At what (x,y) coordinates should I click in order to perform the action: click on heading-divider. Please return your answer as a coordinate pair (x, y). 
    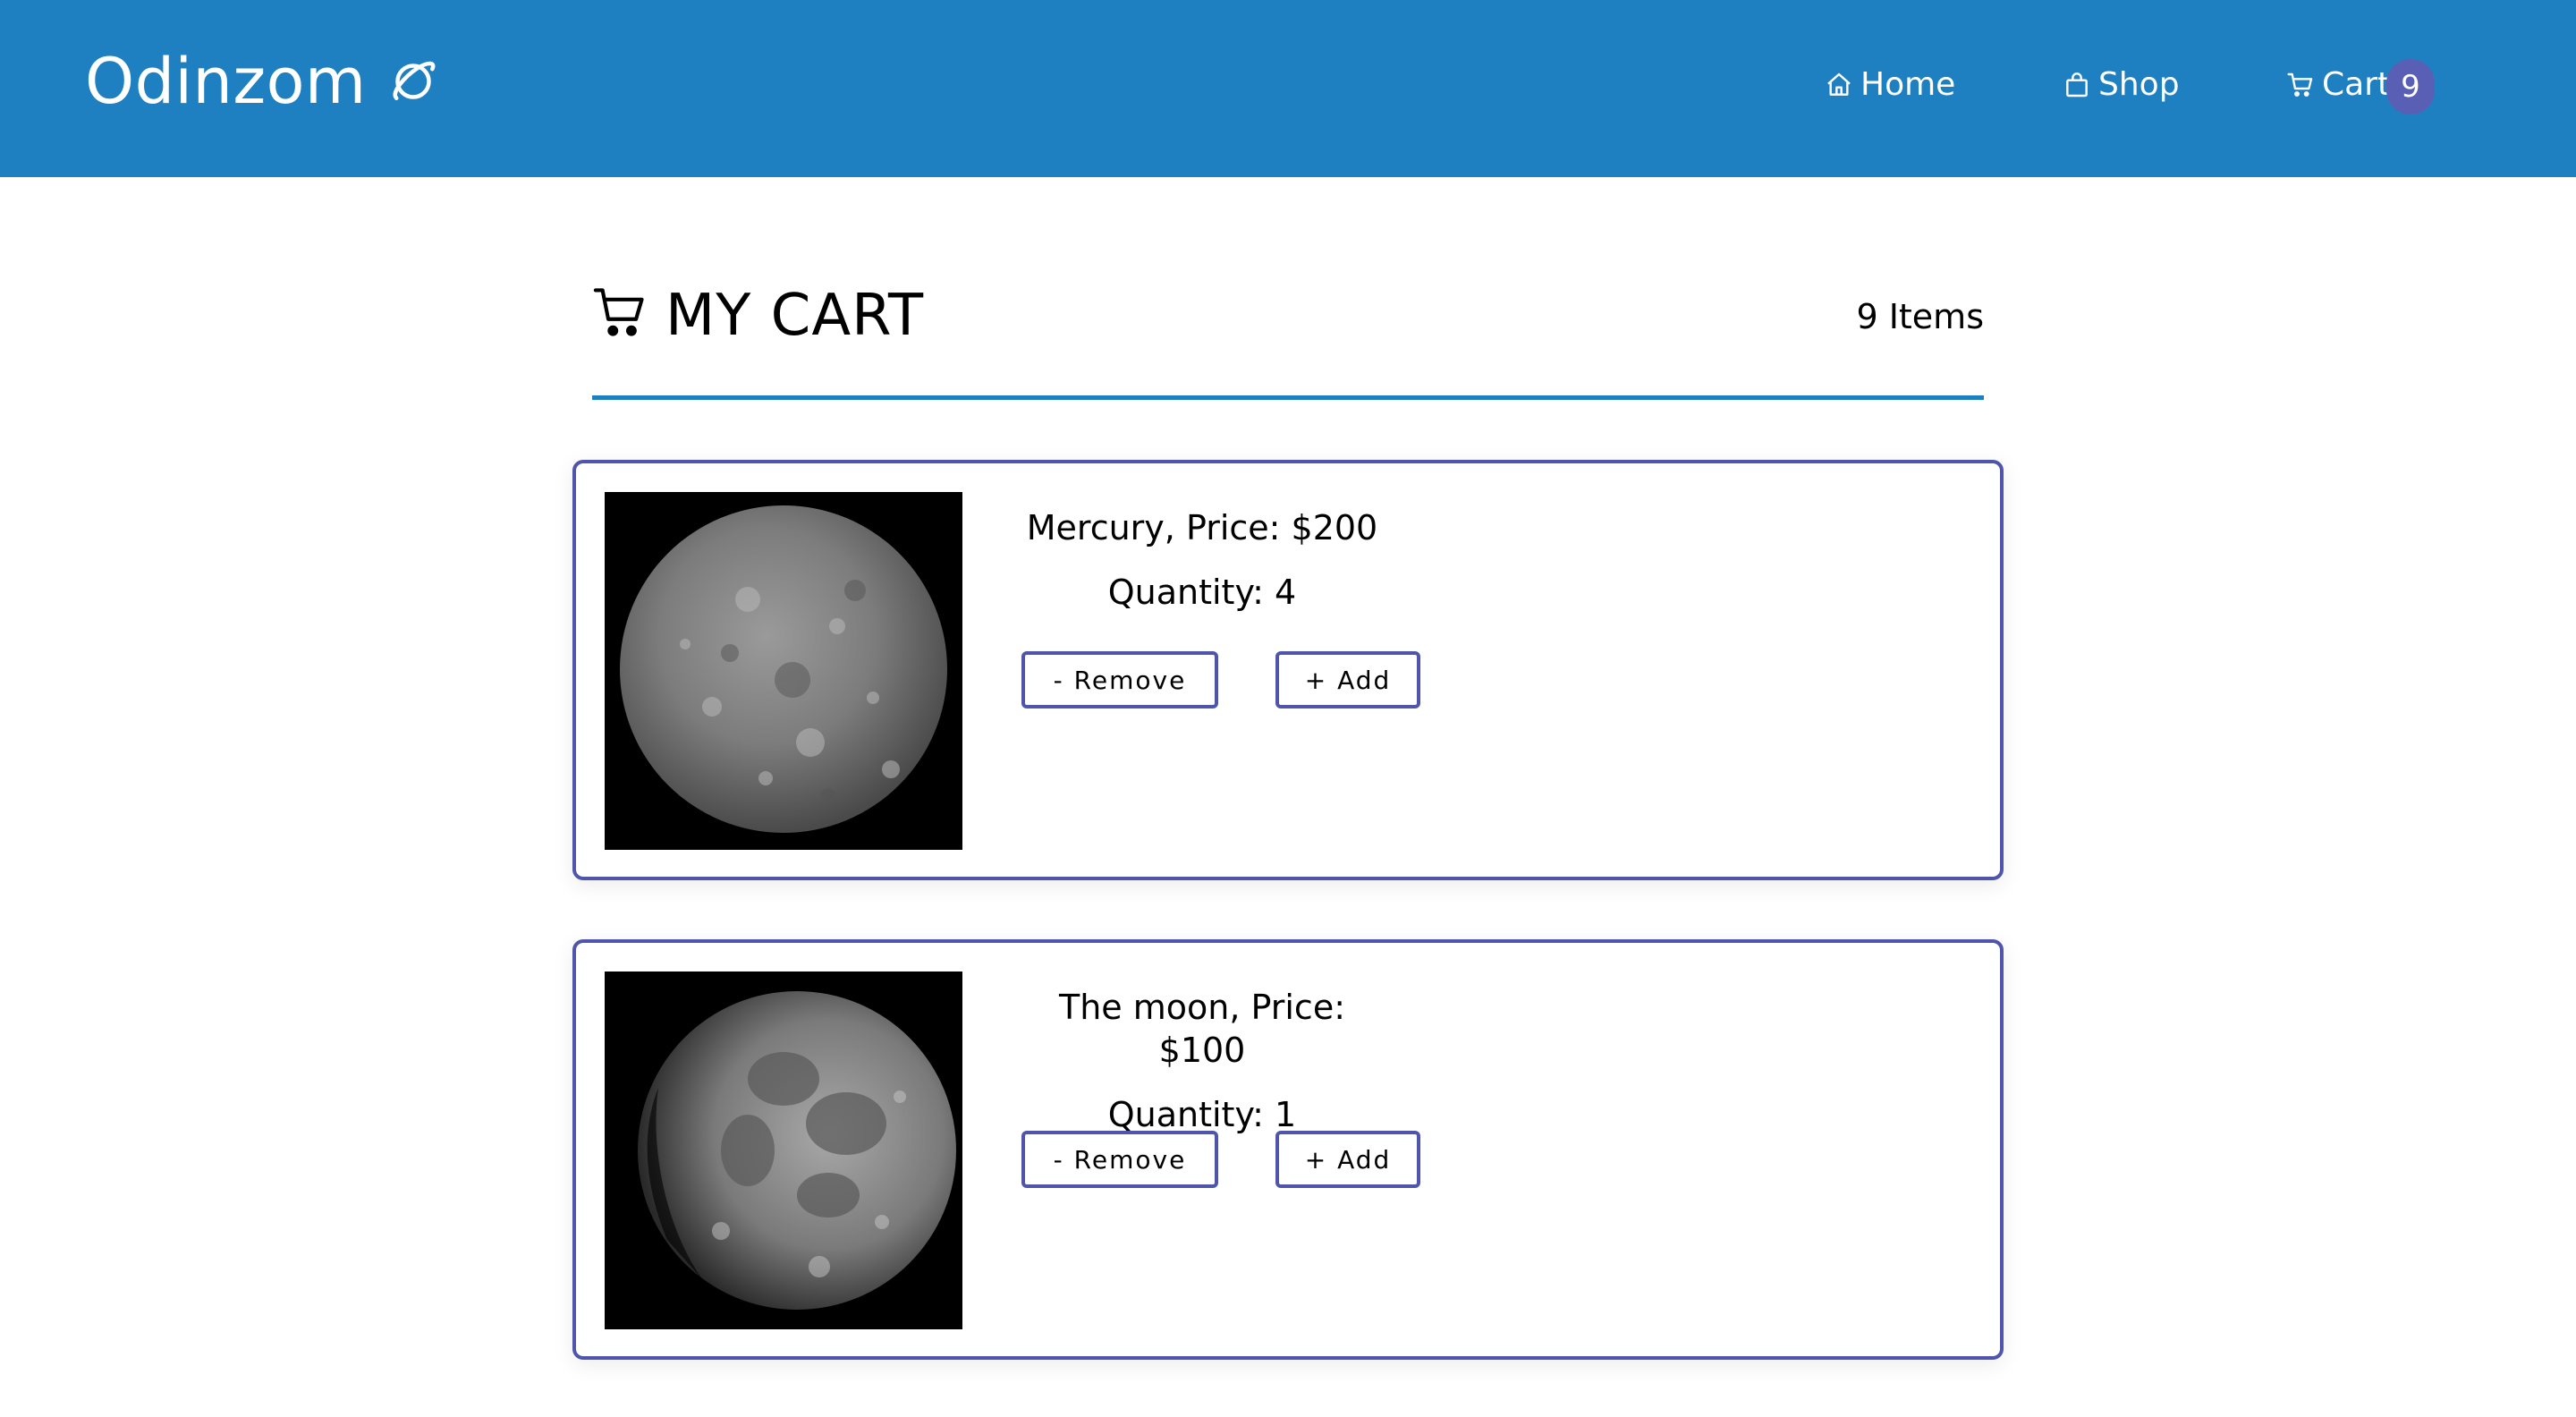
    Looking at the image, I should click on (1288, 397).